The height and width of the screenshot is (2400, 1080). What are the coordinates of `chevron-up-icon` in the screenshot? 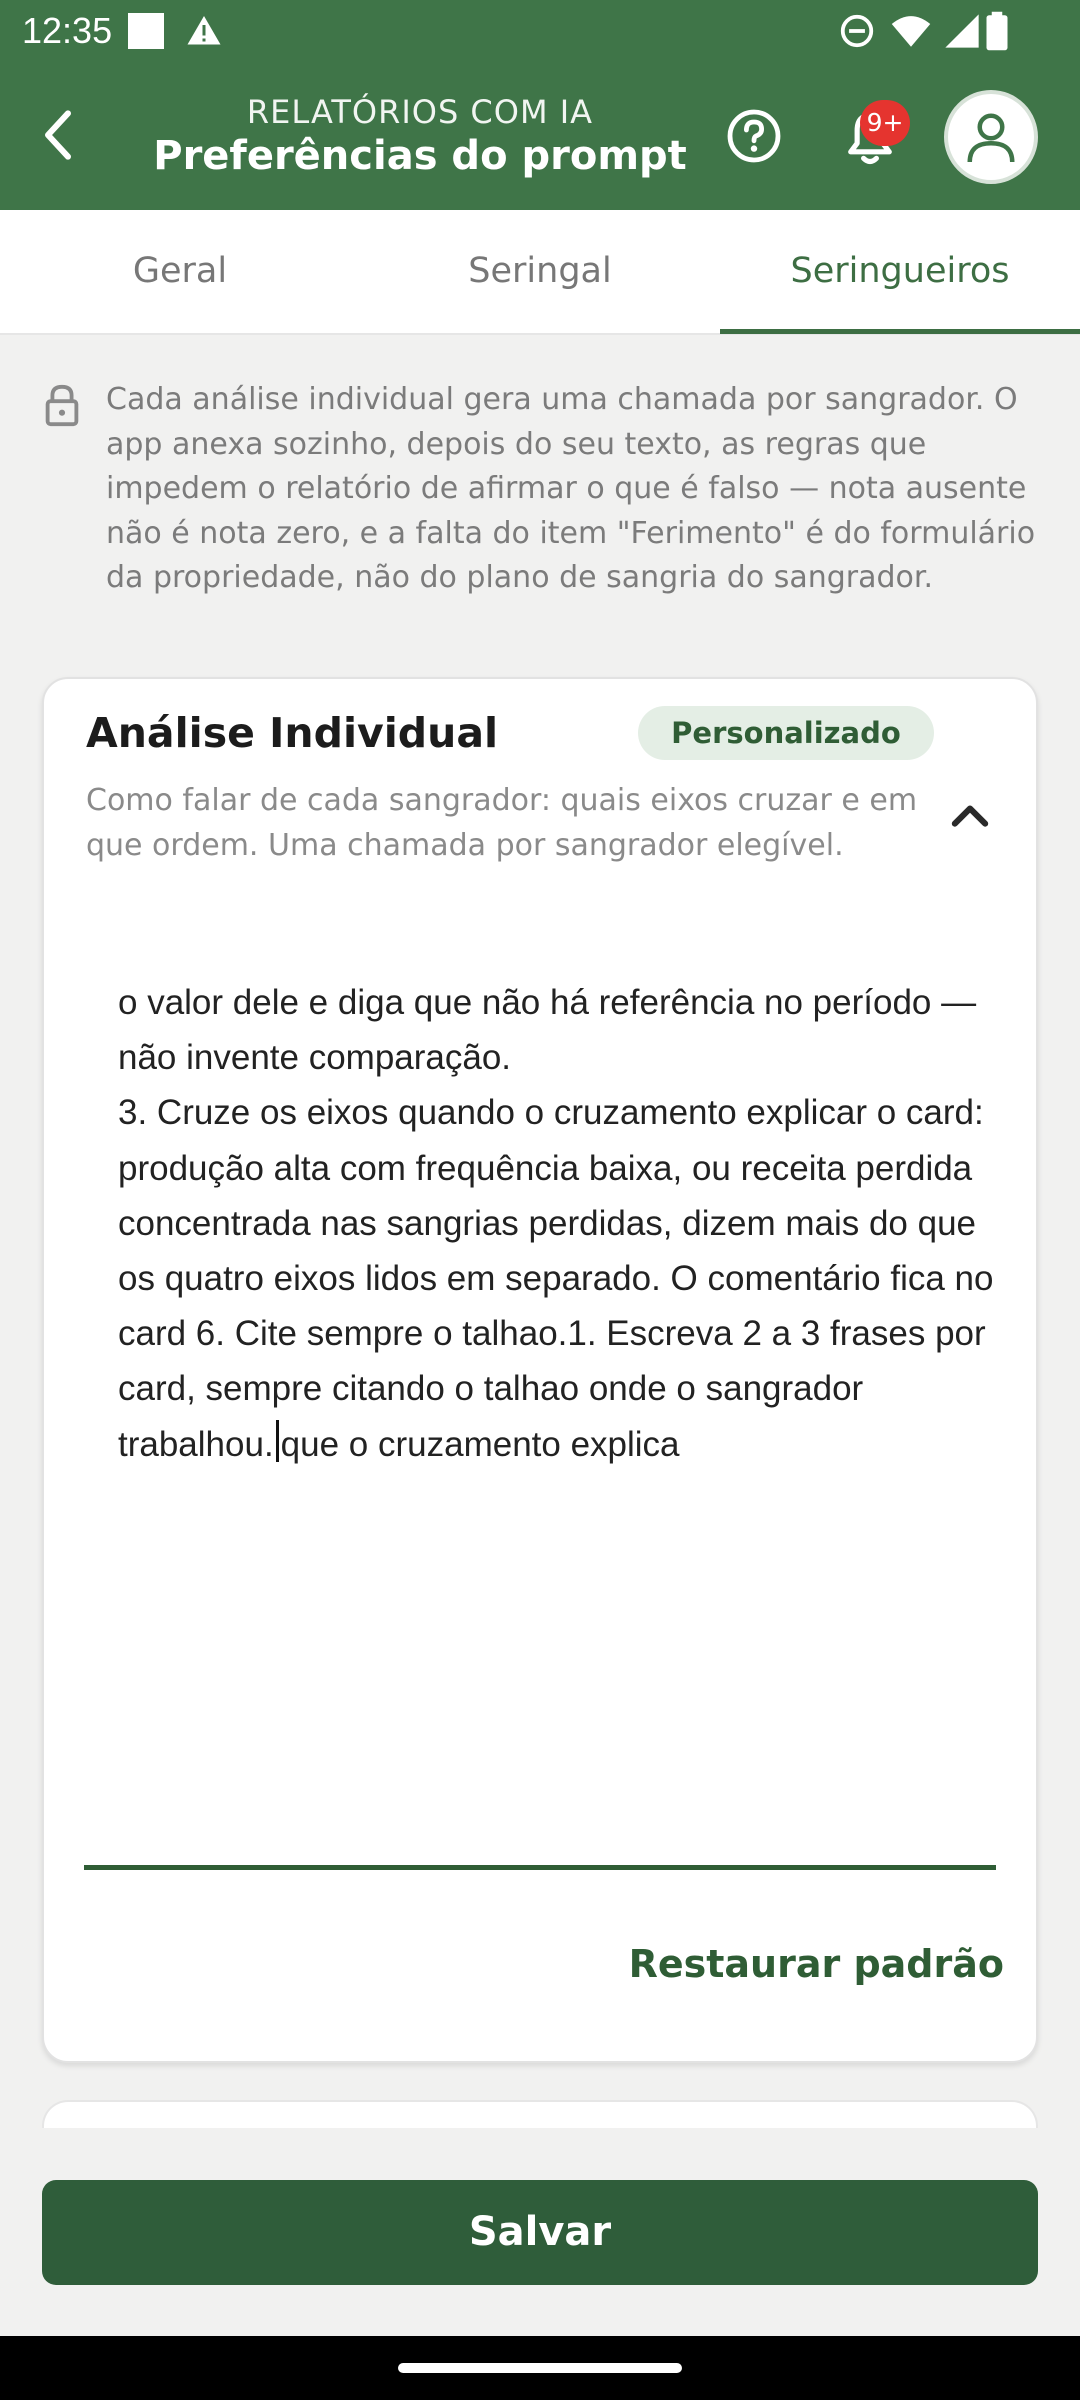 It's located at (970, 815).